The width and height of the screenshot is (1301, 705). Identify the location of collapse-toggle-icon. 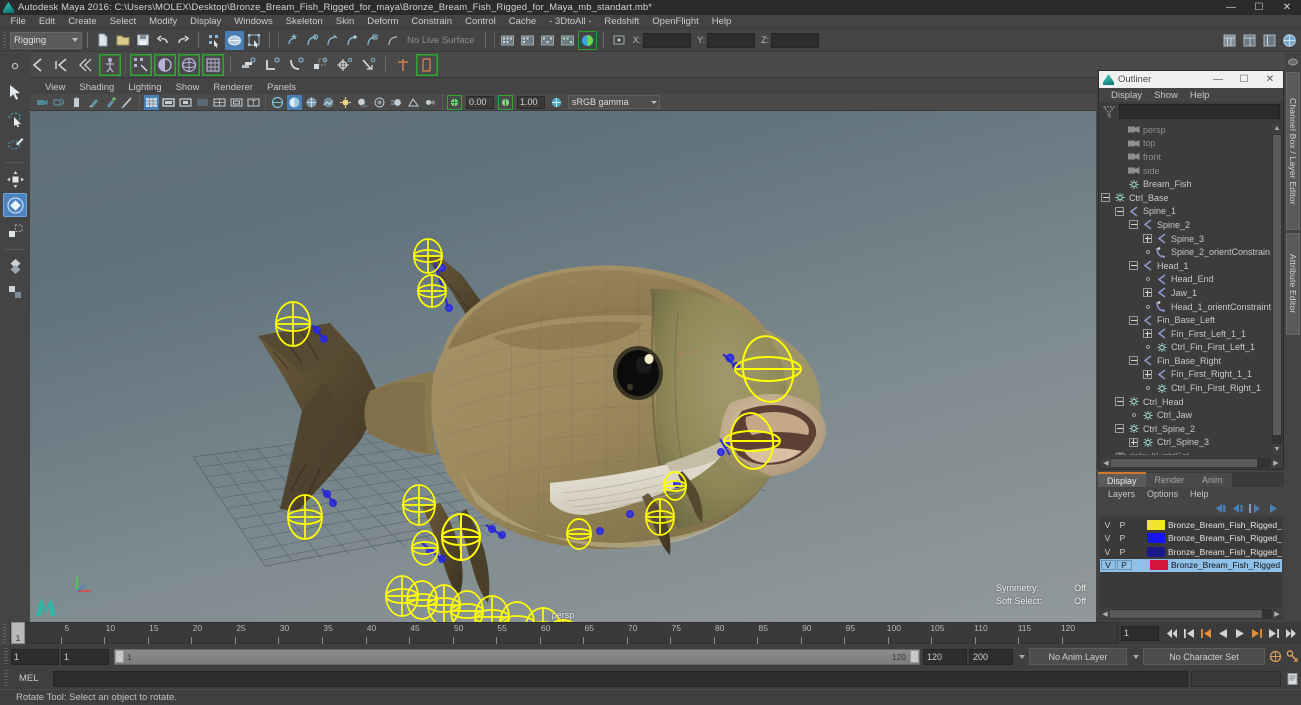
(1133, 320).